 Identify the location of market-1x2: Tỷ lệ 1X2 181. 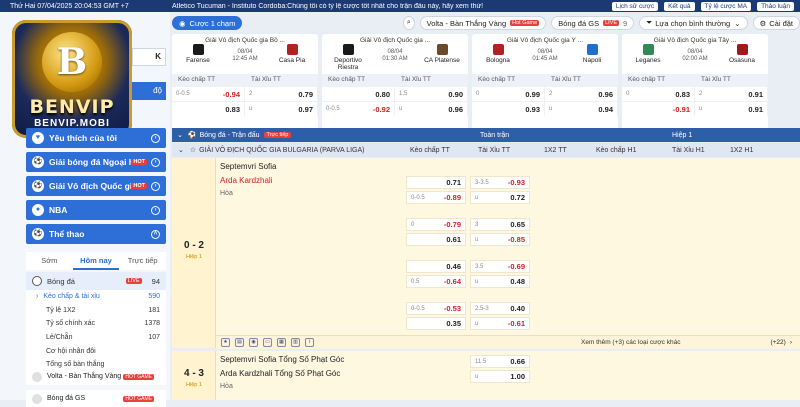
(96, 311).